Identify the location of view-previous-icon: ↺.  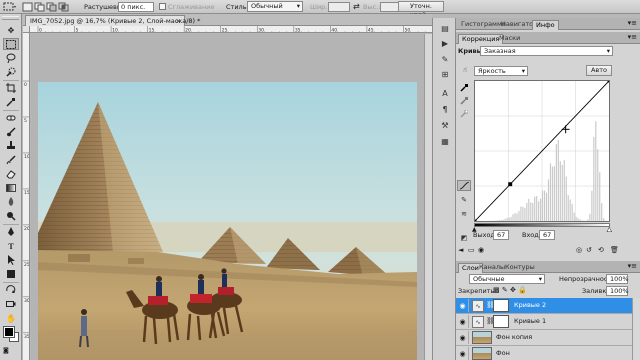
(589, 250).